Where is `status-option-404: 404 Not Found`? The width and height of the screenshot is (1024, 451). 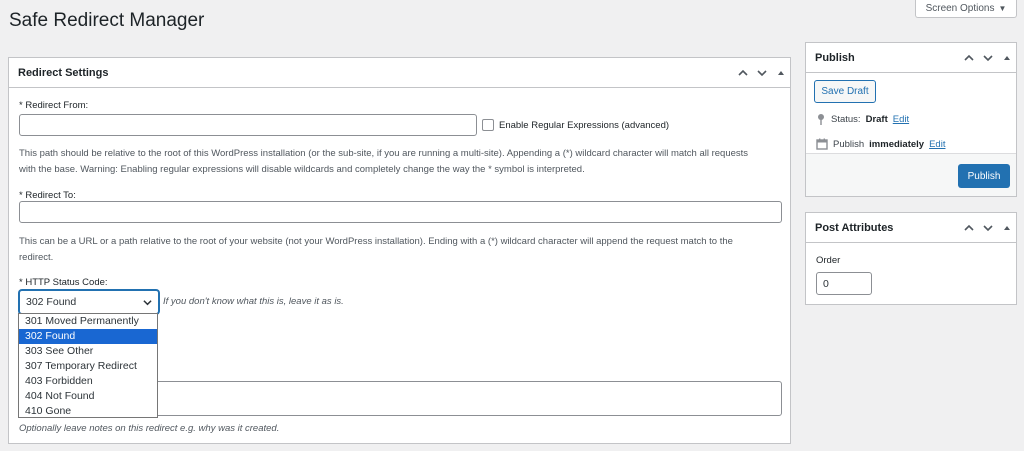 status-option-404: 404 Not Found is located at coordinates (88, 396).